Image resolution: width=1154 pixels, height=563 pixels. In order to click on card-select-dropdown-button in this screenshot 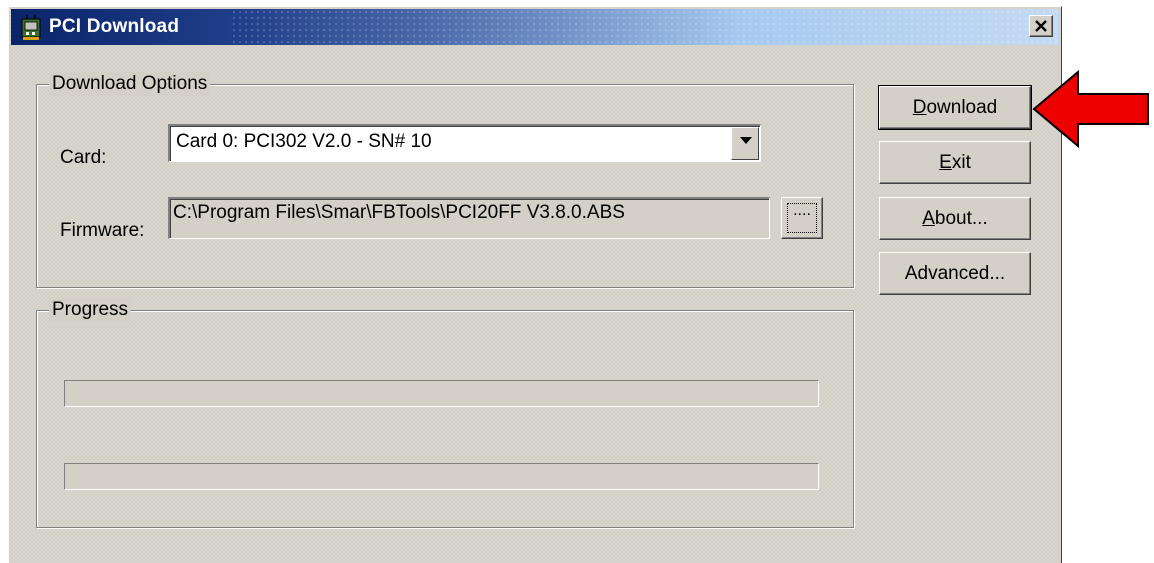, I will do `click(745, 143)`.